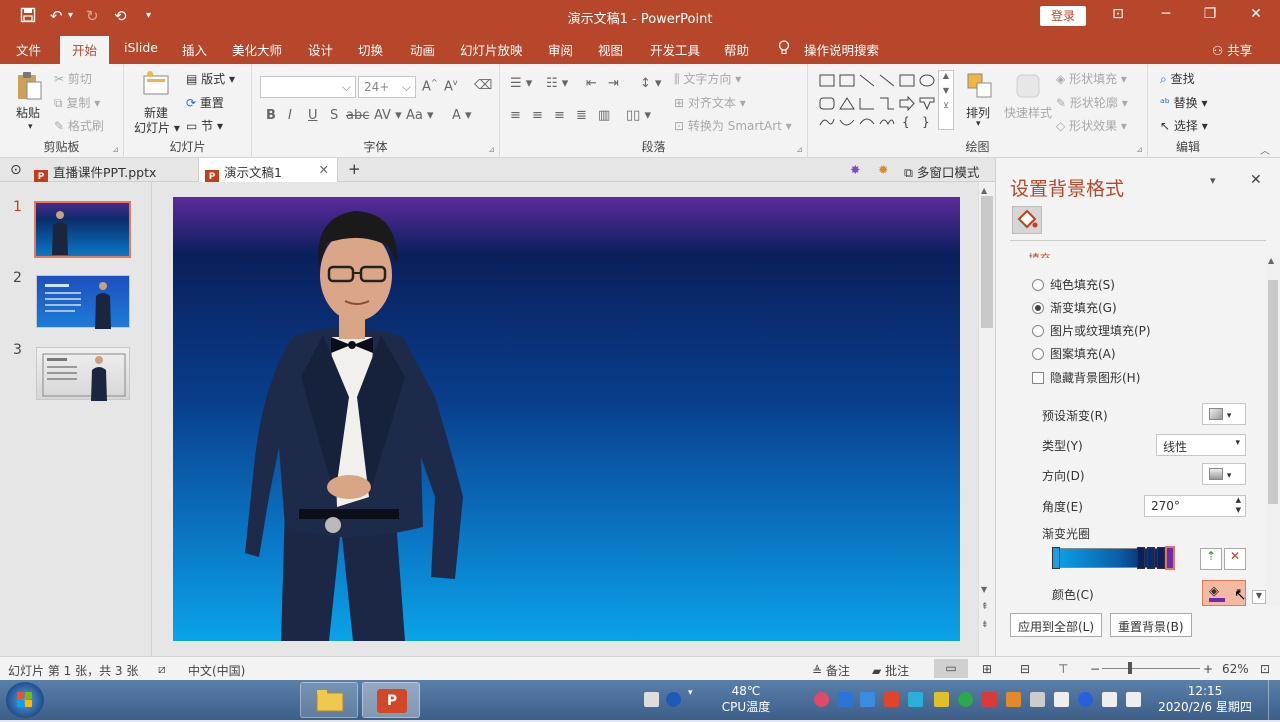 The height and width of the screenshot is (722, 1280). I want to click on tray-expand-icon: ▾, so click(690, 693).